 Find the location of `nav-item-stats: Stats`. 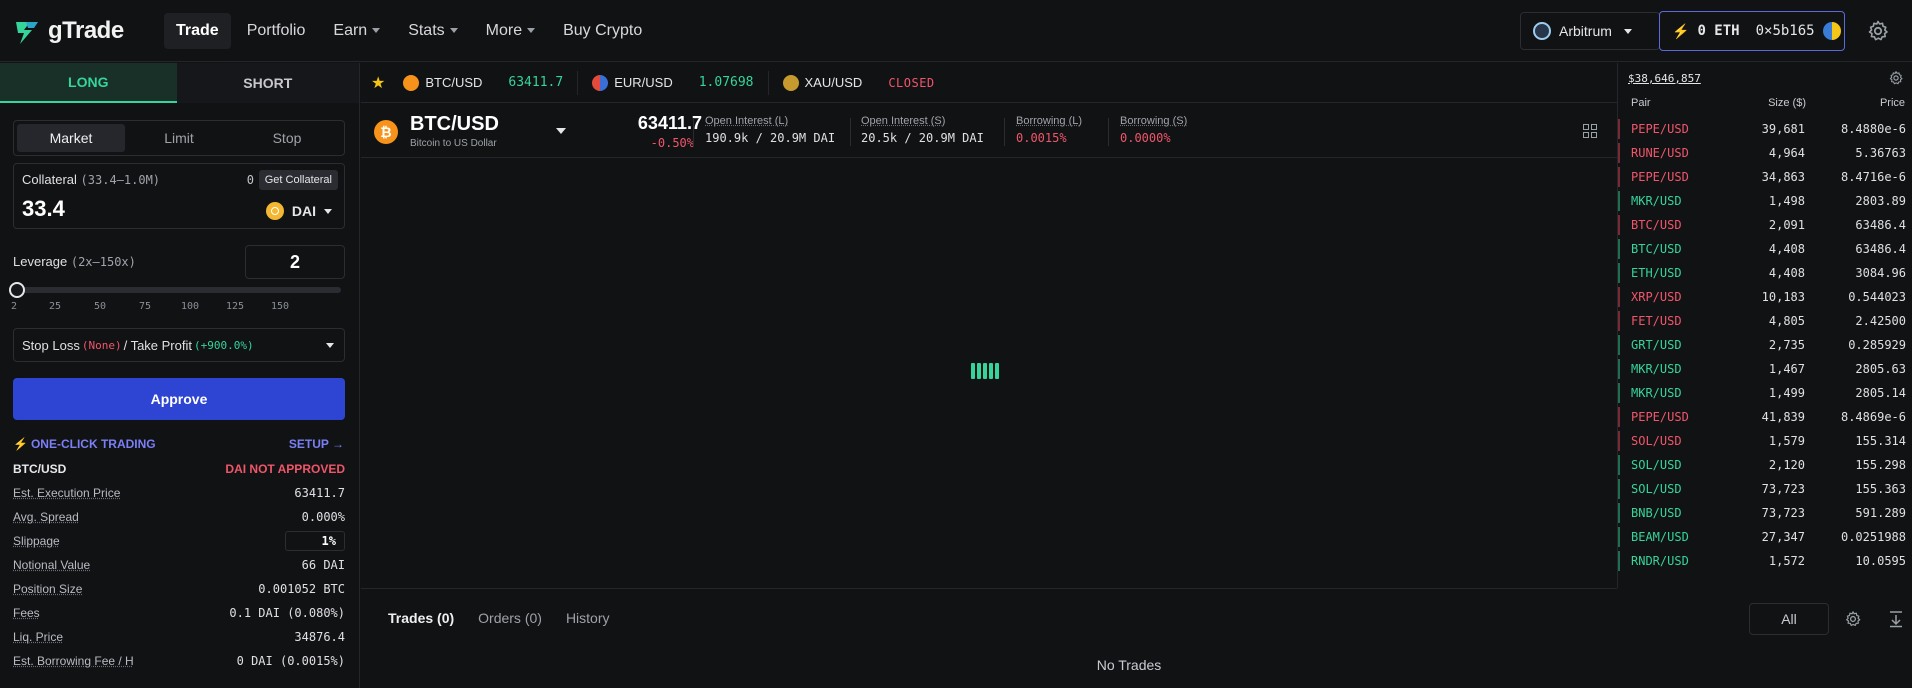

nav-item-stats: Stats is located at coordinates (432, 31).